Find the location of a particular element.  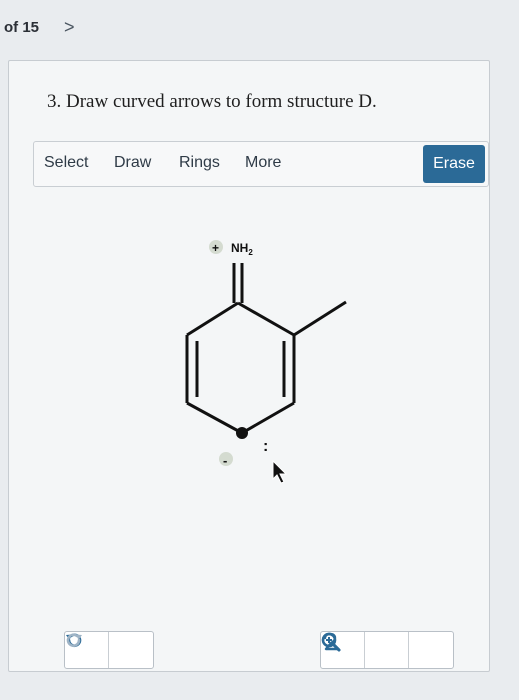

undo-redo-group is located at coordinates (109, 650).